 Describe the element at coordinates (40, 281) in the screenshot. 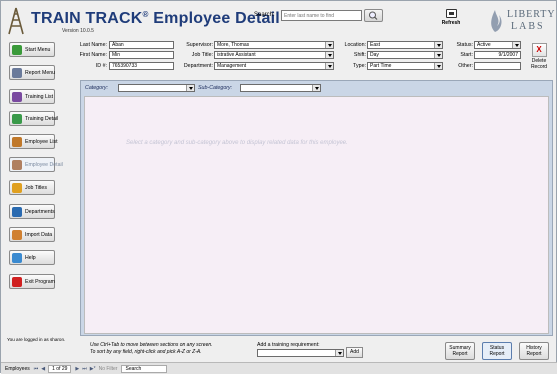

I see `nav-button-label: Exit Program` at that location.